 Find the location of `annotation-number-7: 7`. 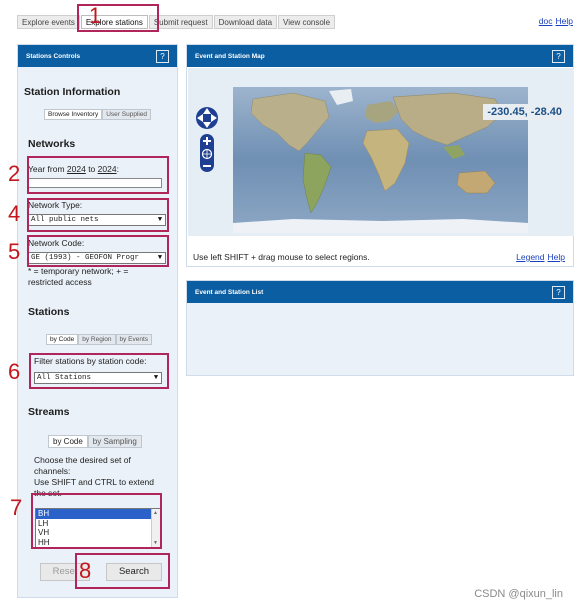

annotation-number-7: 7 is located at coordinates (16, 507).